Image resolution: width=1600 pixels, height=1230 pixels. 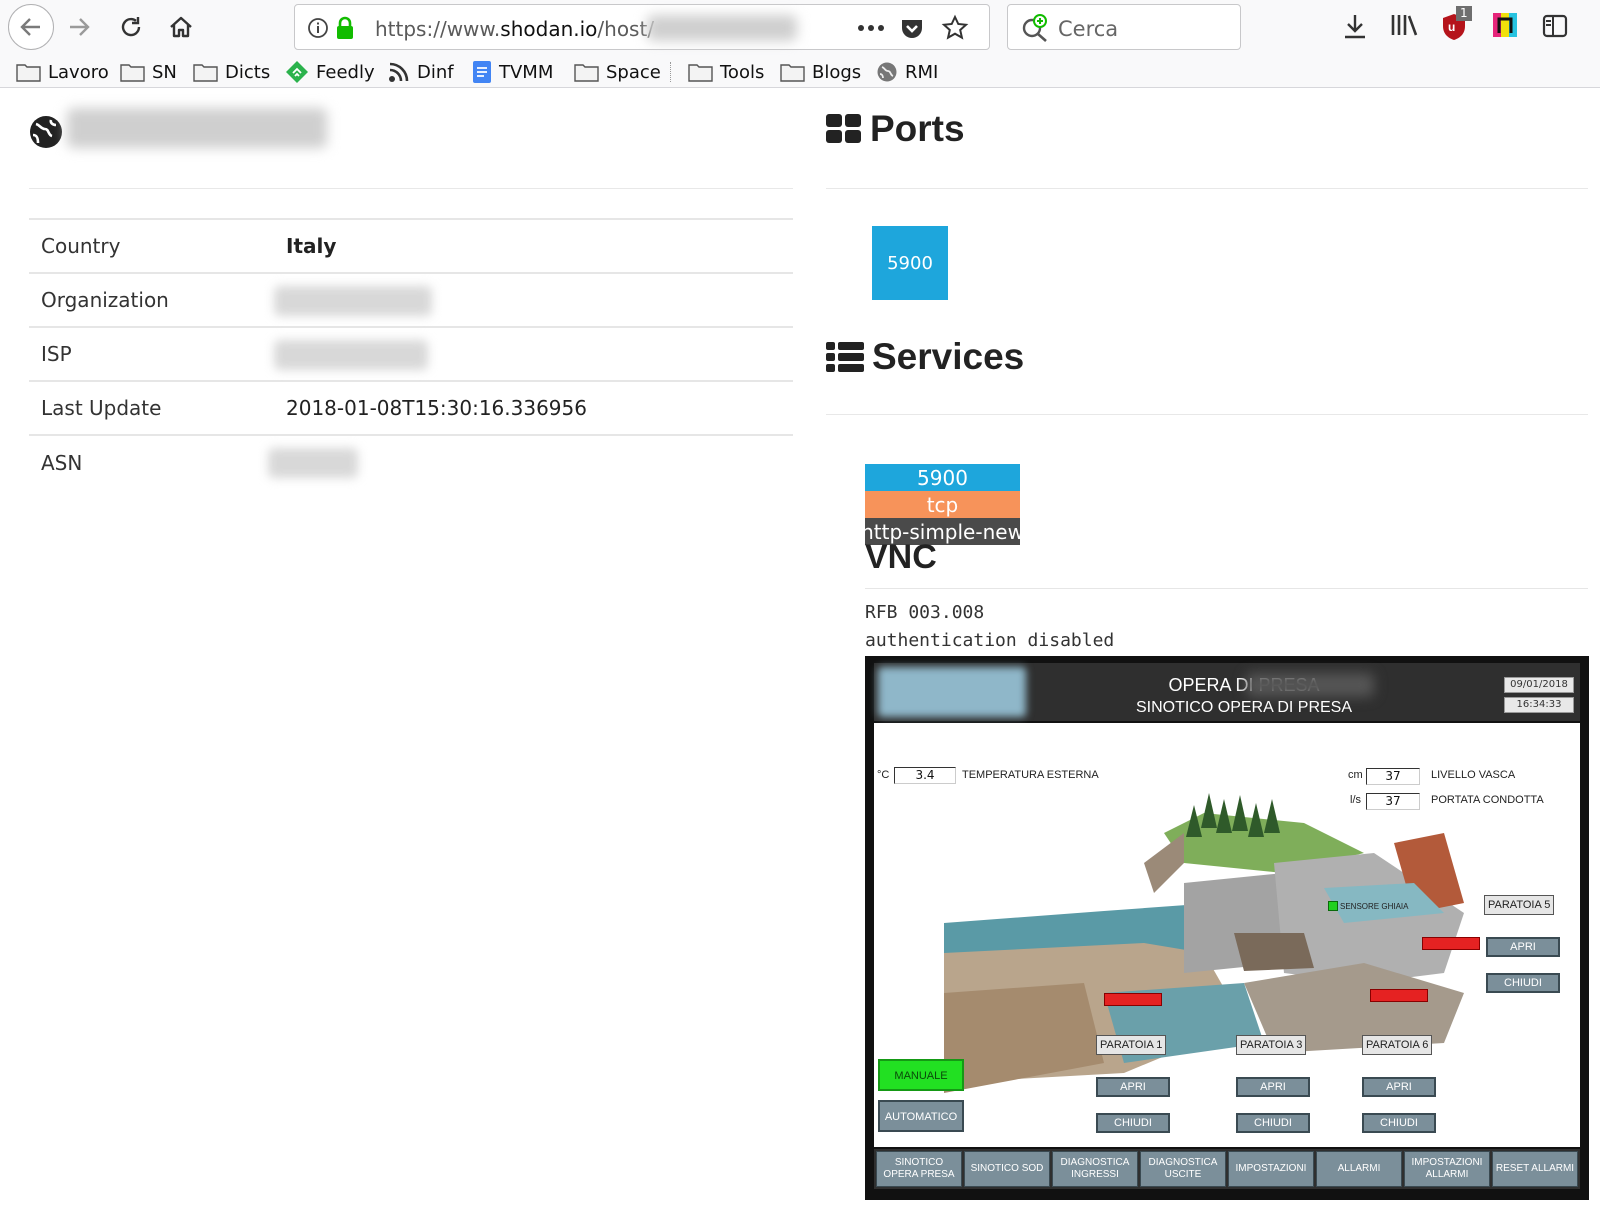 I want to click on globe-icon, so click(x=887, y=72).